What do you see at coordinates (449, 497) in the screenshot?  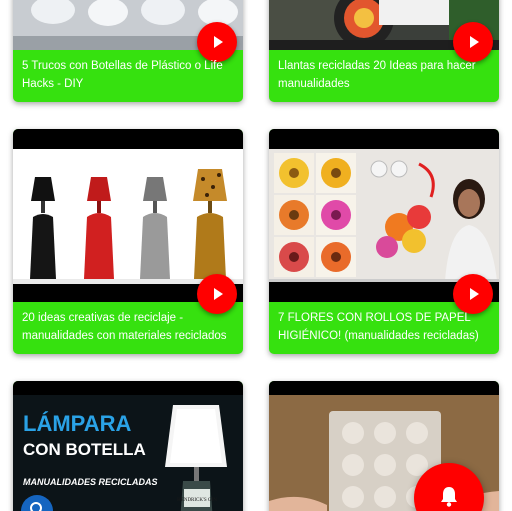 I see `bell-icon` at bounding box center [449, 497].